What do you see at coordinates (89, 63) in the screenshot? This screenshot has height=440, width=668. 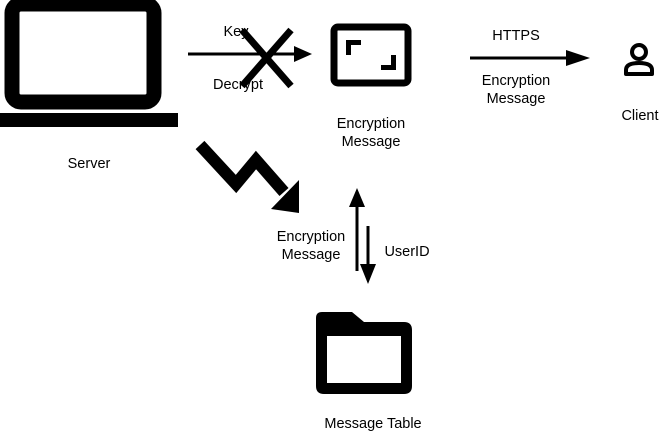 I see `laptop-icon` at bounding box center [89, 63].